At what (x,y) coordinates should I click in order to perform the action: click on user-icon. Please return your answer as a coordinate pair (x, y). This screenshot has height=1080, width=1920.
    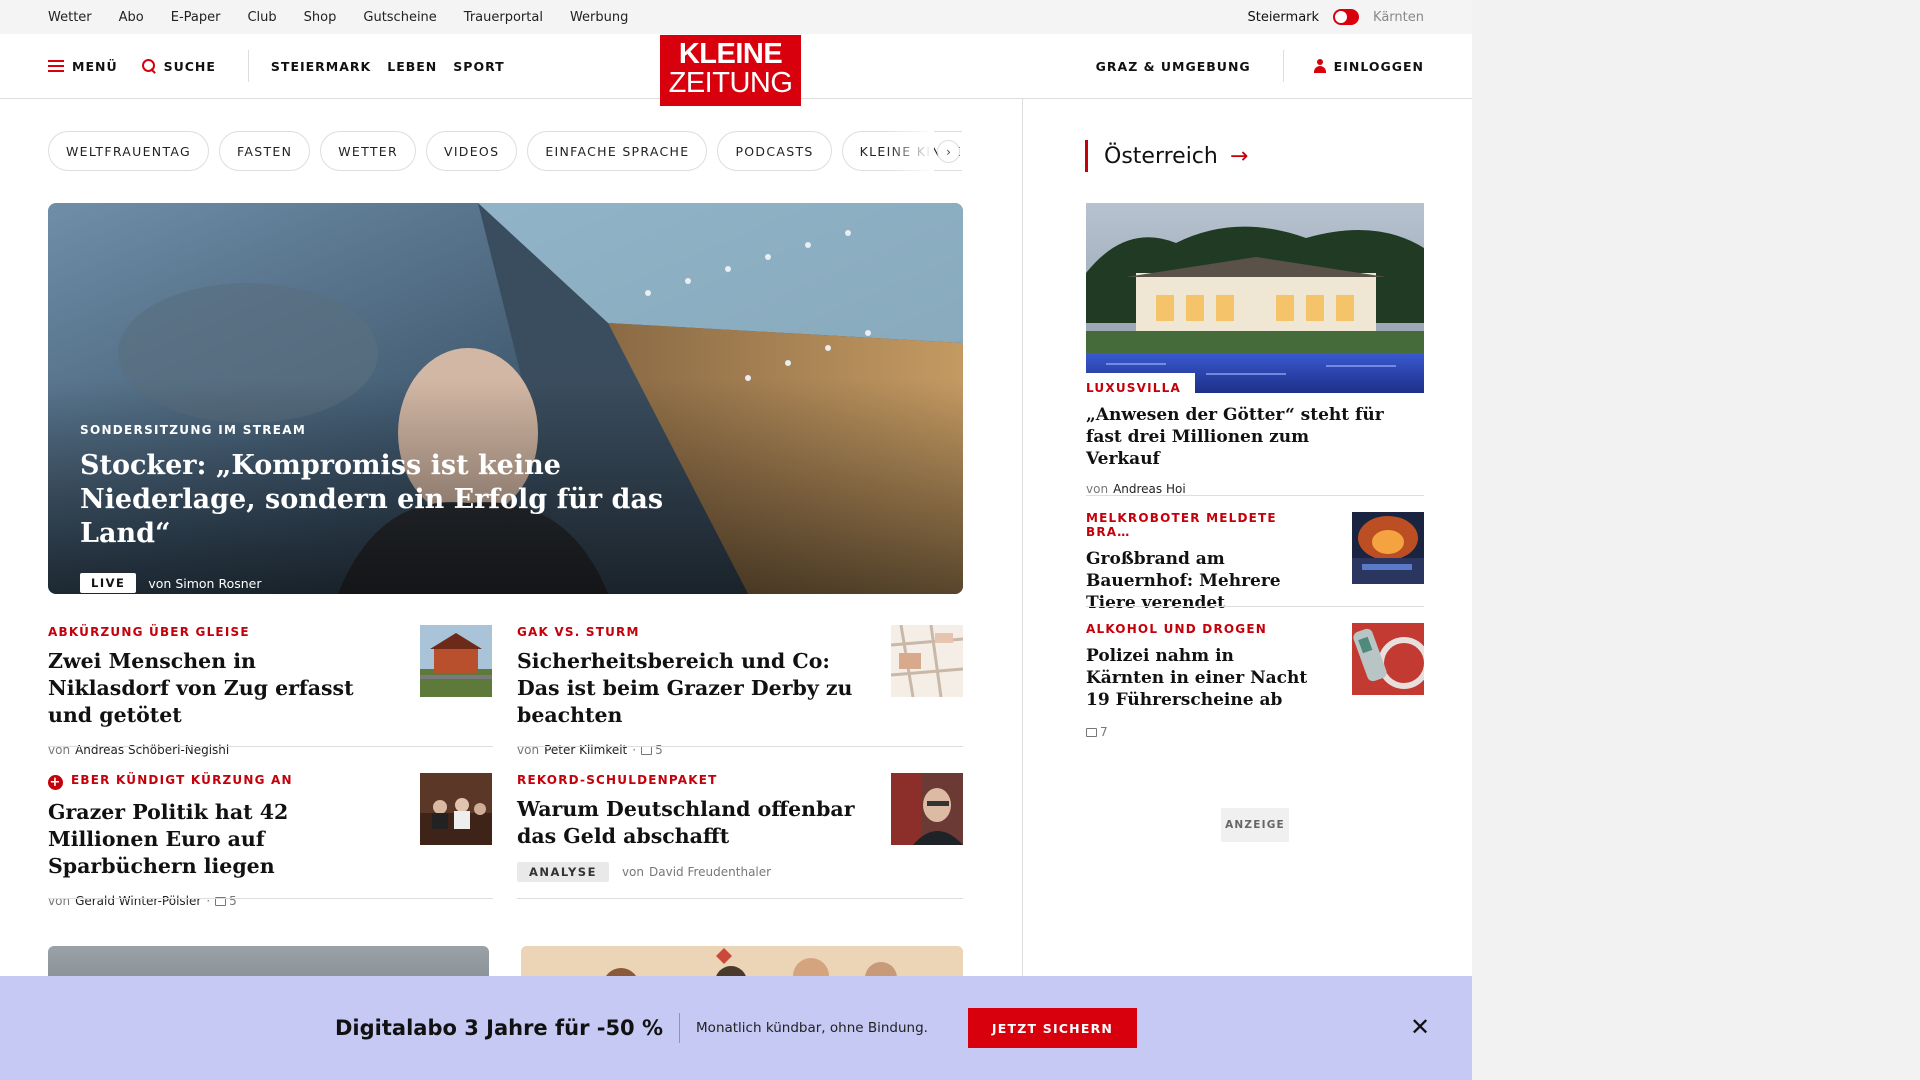
    Looking at the image, I should click on (1319, 66).